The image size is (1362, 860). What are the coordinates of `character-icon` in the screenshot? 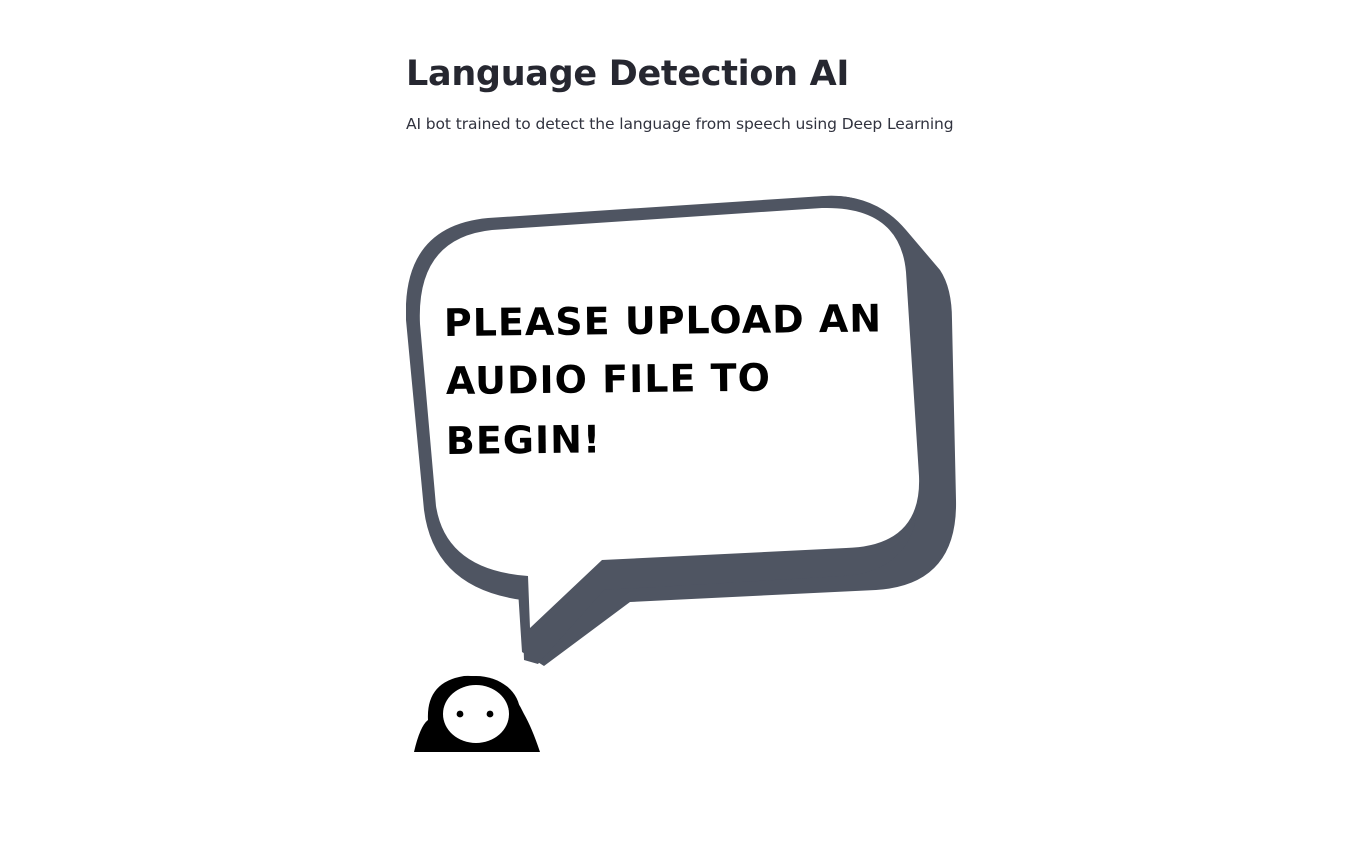 It's located at (477, 713).